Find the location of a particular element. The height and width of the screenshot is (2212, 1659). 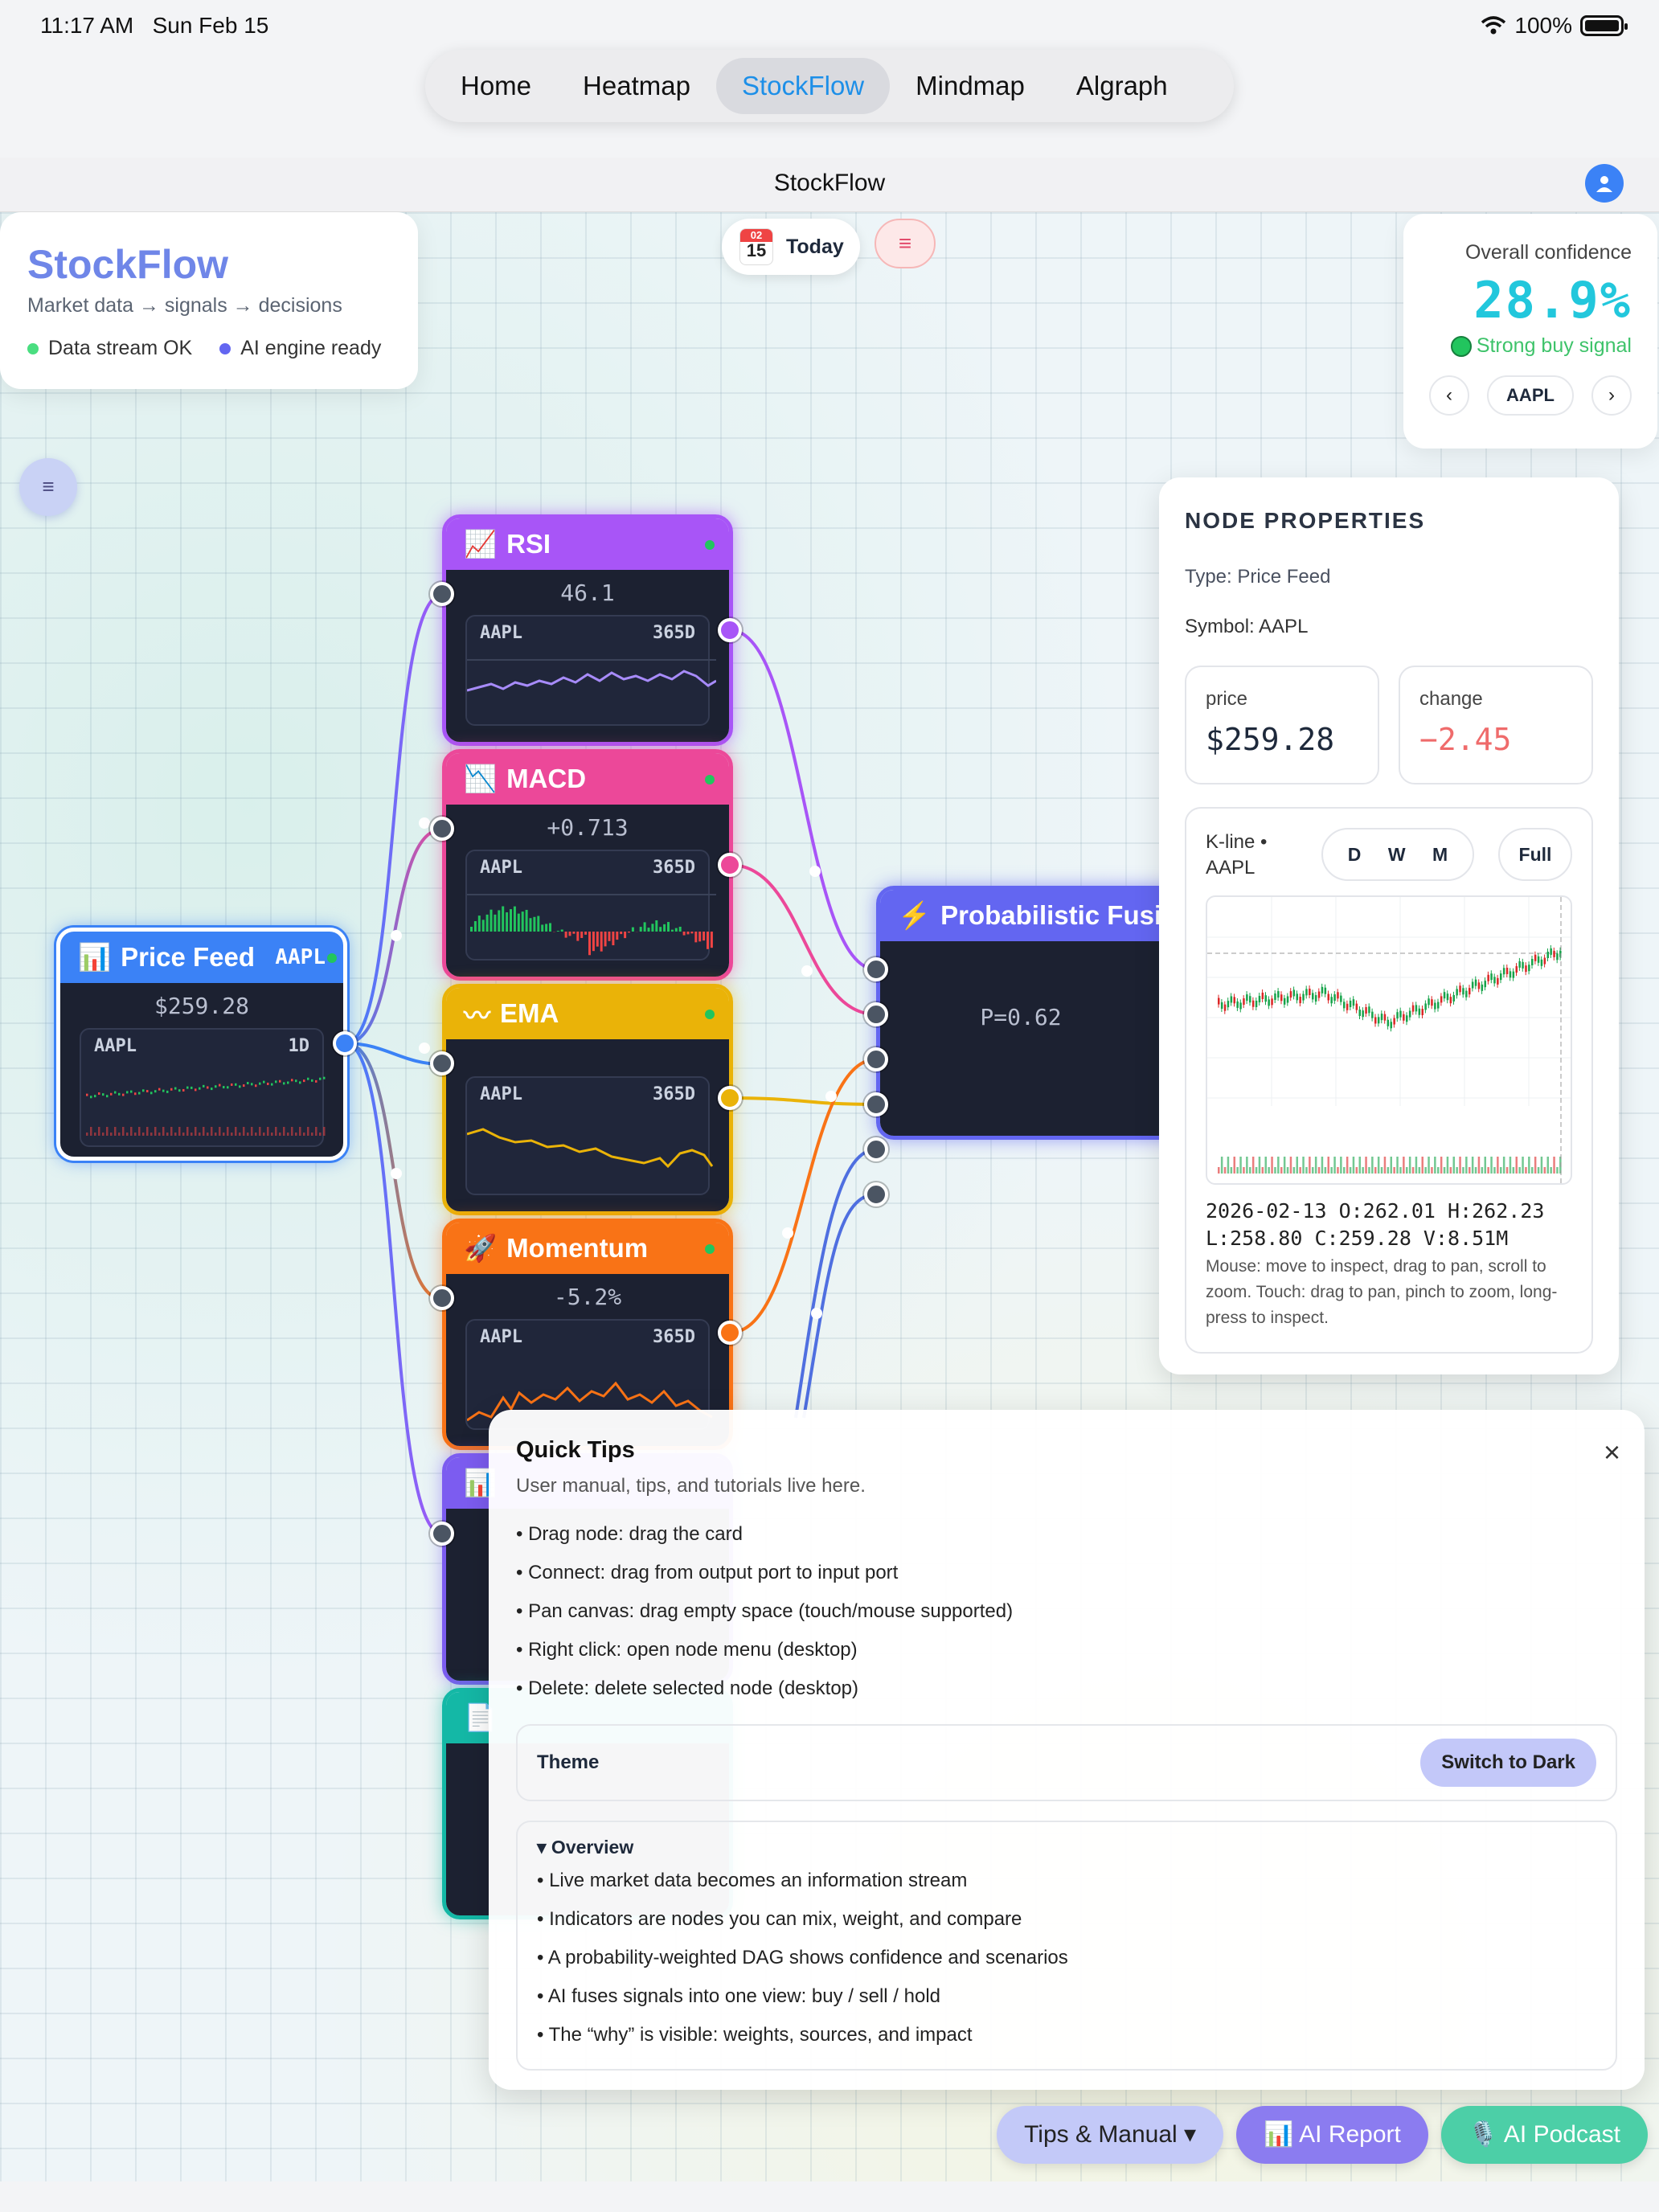

price-value: $259.28 is located at coordinates (1270, 739).